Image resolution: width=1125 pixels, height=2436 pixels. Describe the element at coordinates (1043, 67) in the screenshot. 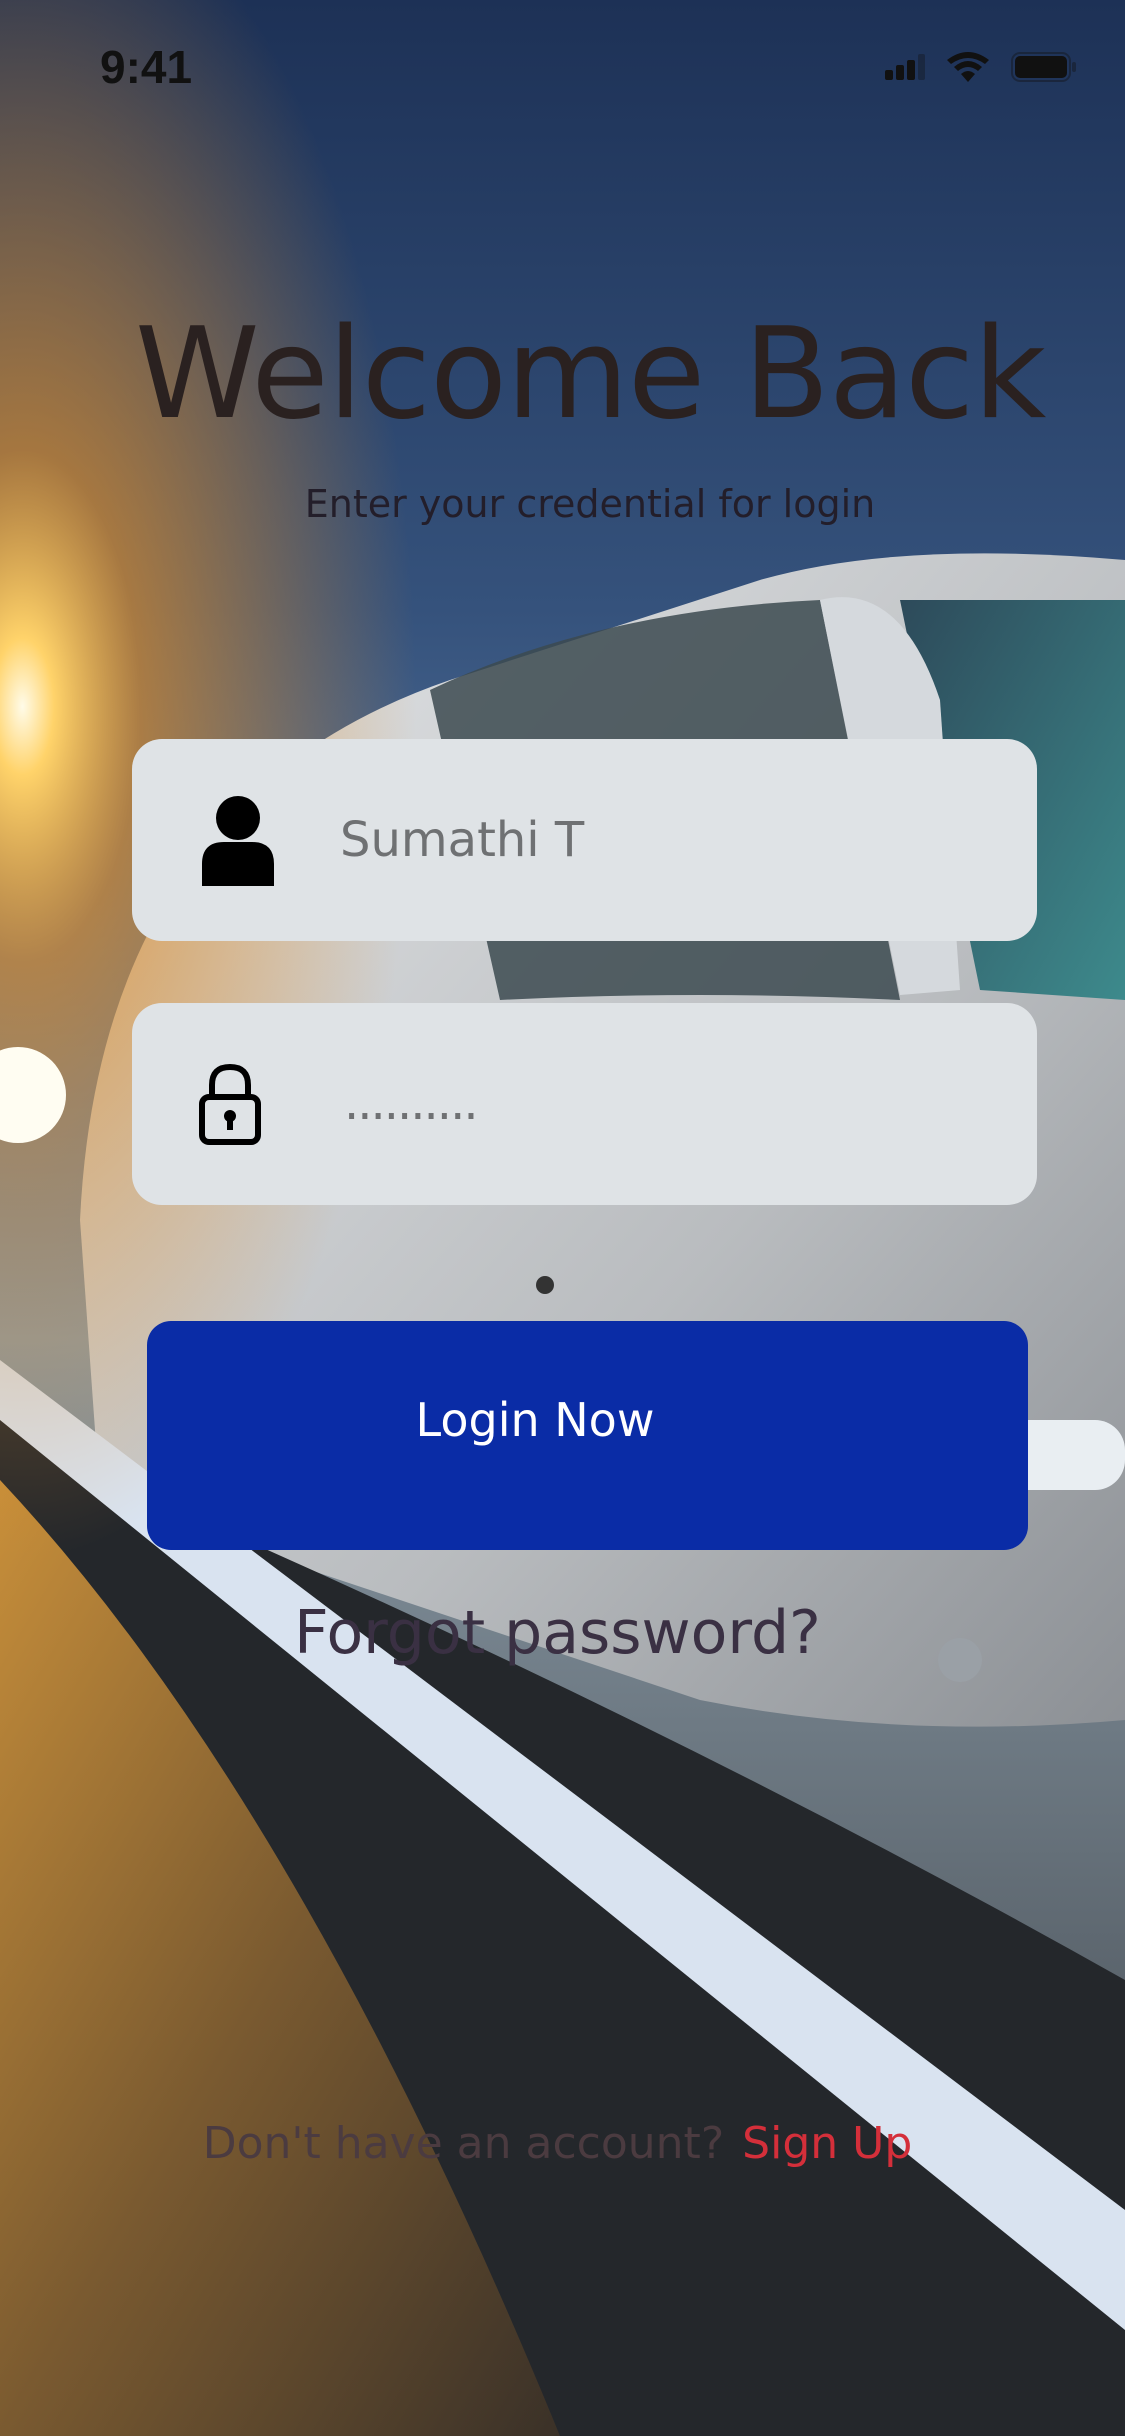

I see `battery-icon` at that location.